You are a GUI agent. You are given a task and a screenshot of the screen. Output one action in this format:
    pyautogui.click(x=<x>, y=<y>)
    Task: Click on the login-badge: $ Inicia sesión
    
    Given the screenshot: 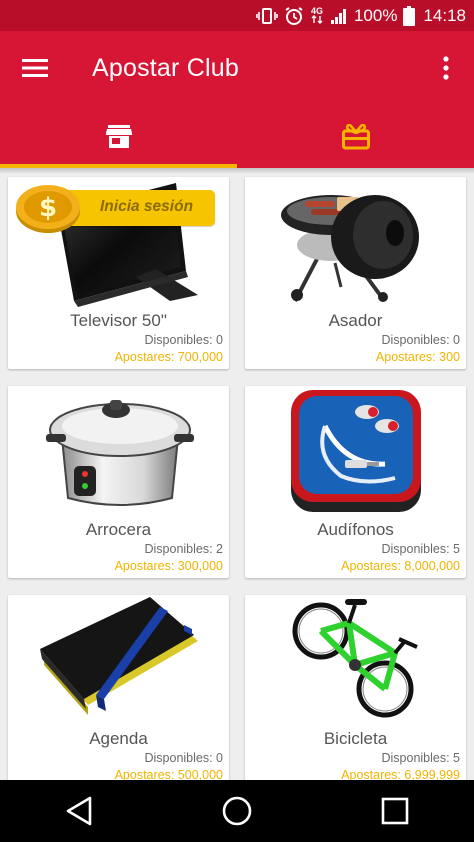 What is the action you would take?
    pyautogui.click(x=115, y=209)
    